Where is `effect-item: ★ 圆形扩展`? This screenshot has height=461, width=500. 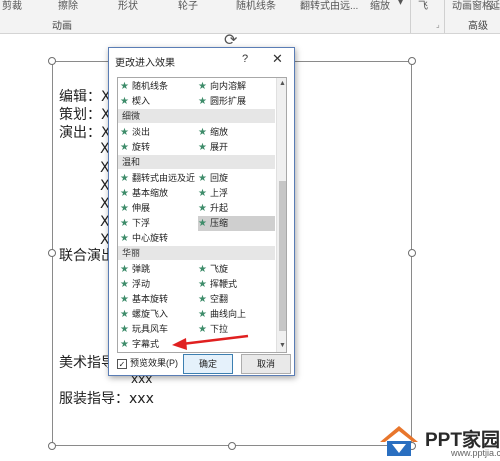 effect-item: ★ 圆形扩展 is located at coordinates (236, 101).